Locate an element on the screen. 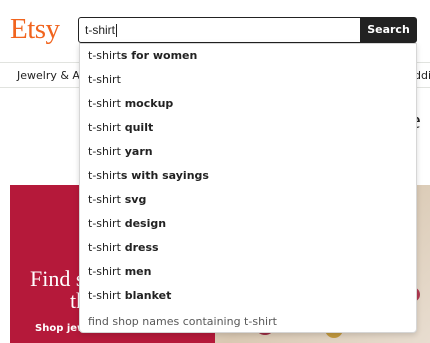 The height and width of the screenshot is (343, 430). shop-name-search-item: find shop names containing t-shirt is located at coordinates (248, 322).